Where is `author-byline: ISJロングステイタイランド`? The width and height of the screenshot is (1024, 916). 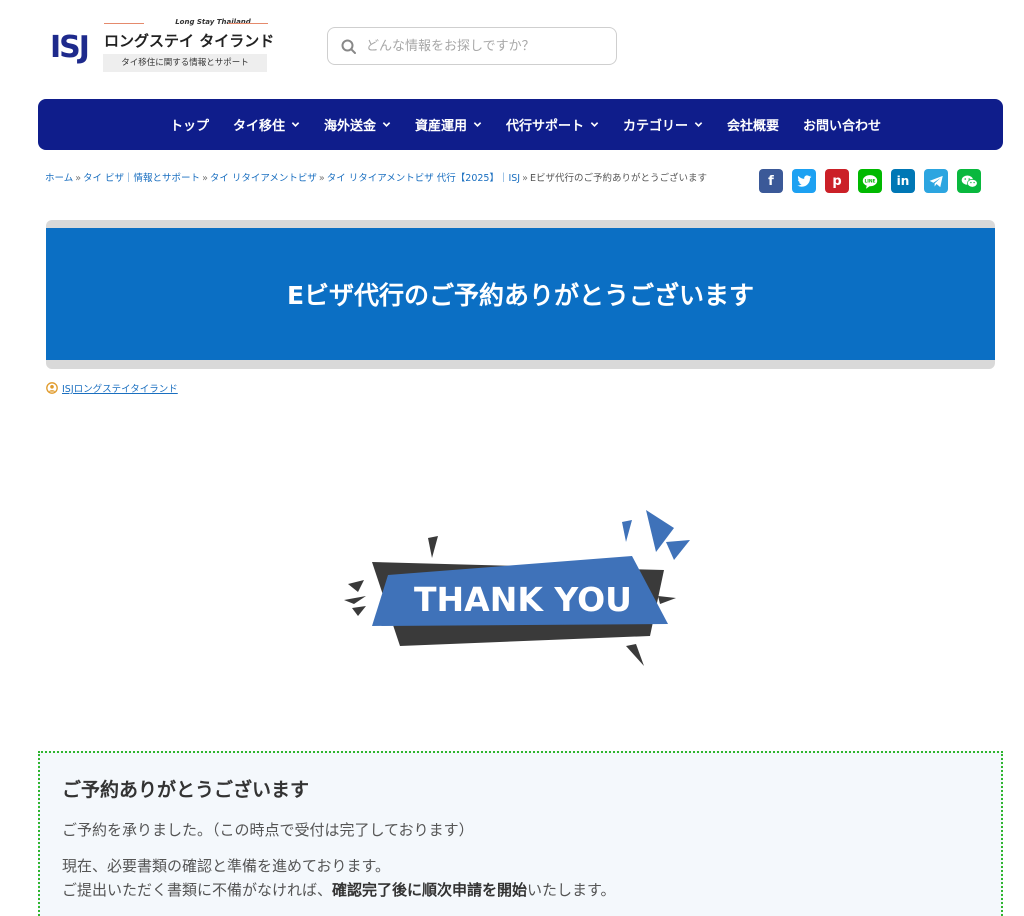
author-byline: ISJロングステイタイランド is located at coordinates (112, 388).